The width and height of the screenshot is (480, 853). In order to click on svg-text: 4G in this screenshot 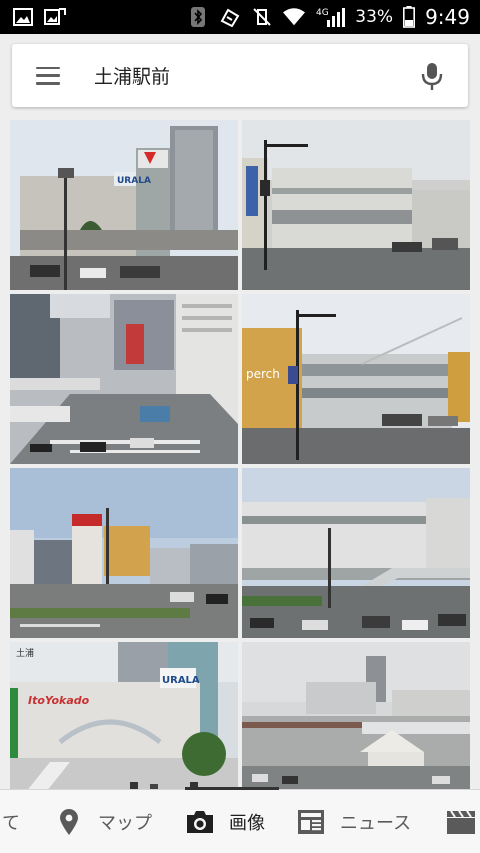, I will do `click(322, 13)`.